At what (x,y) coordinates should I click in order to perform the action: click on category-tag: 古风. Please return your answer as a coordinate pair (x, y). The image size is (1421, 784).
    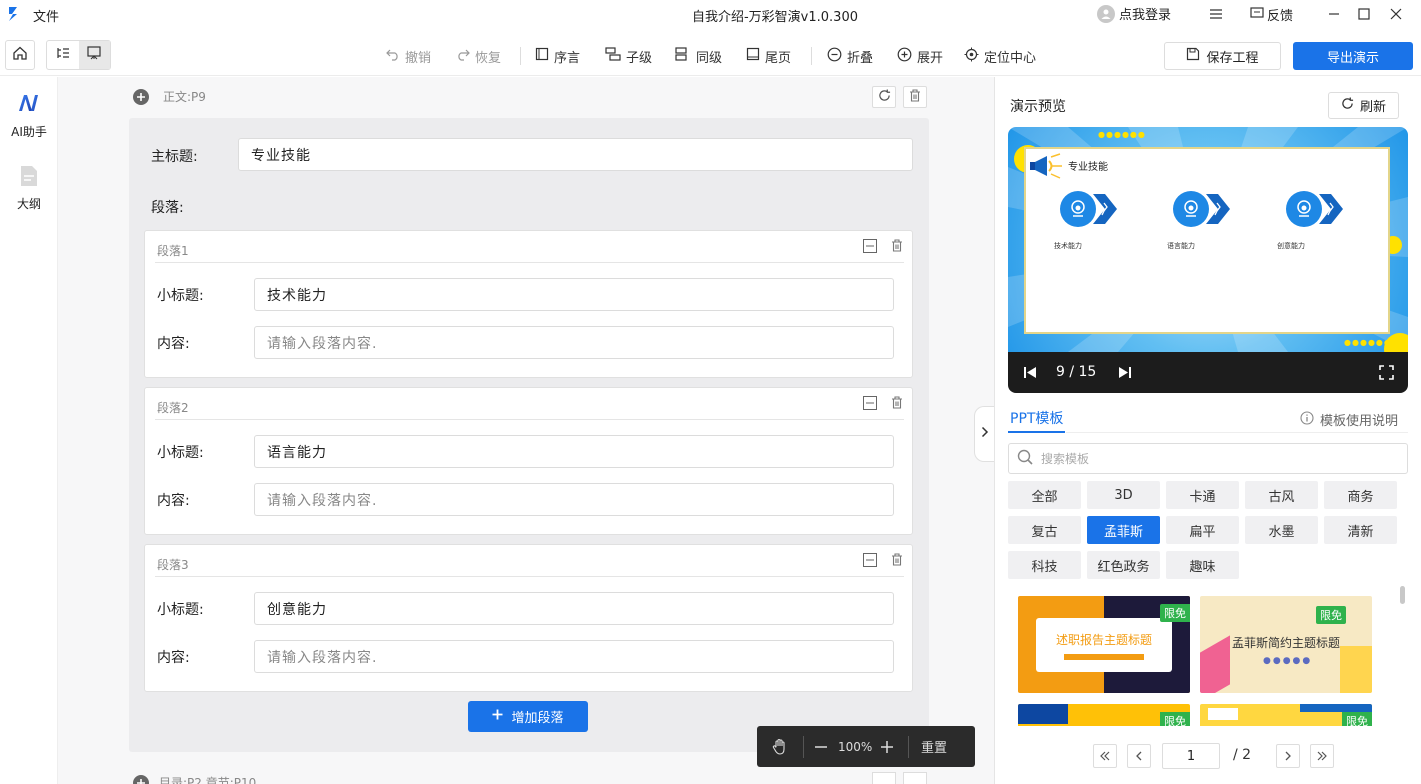
    Looking at the image, I should click on (1281, 495).